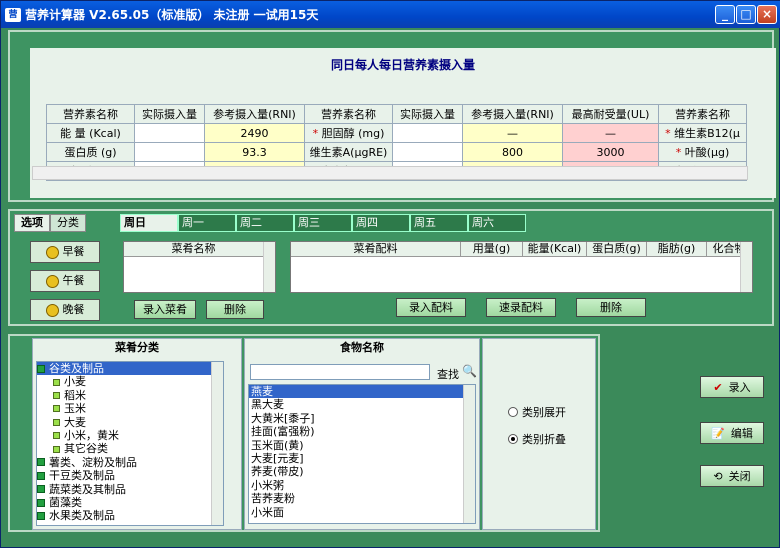 The image size is (780, 548). I want to click on dish-grid-scrollbar, so click(269, 267).